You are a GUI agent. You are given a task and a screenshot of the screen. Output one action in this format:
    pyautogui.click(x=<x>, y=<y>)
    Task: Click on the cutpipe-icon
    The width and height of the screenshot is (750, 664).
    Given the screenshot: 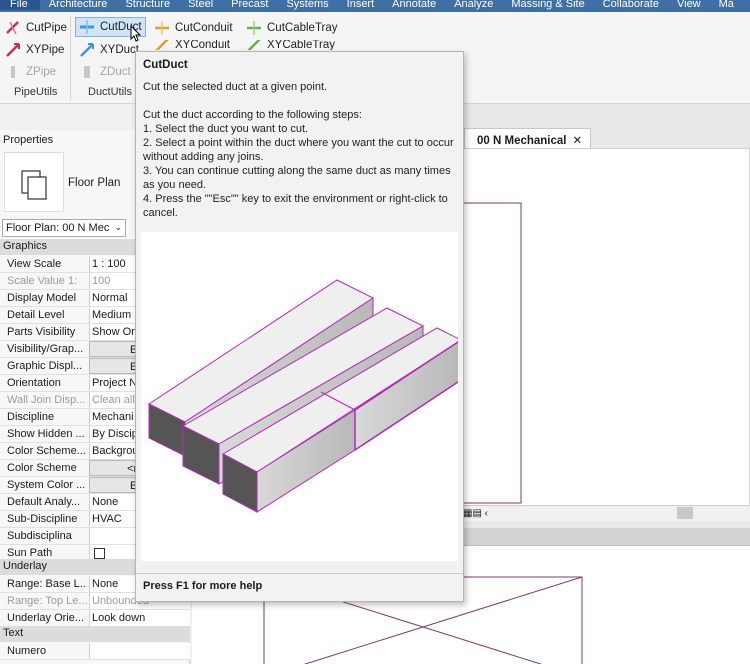 What is the action you would take?
    pyautogui.click(x=13, y=28)
    